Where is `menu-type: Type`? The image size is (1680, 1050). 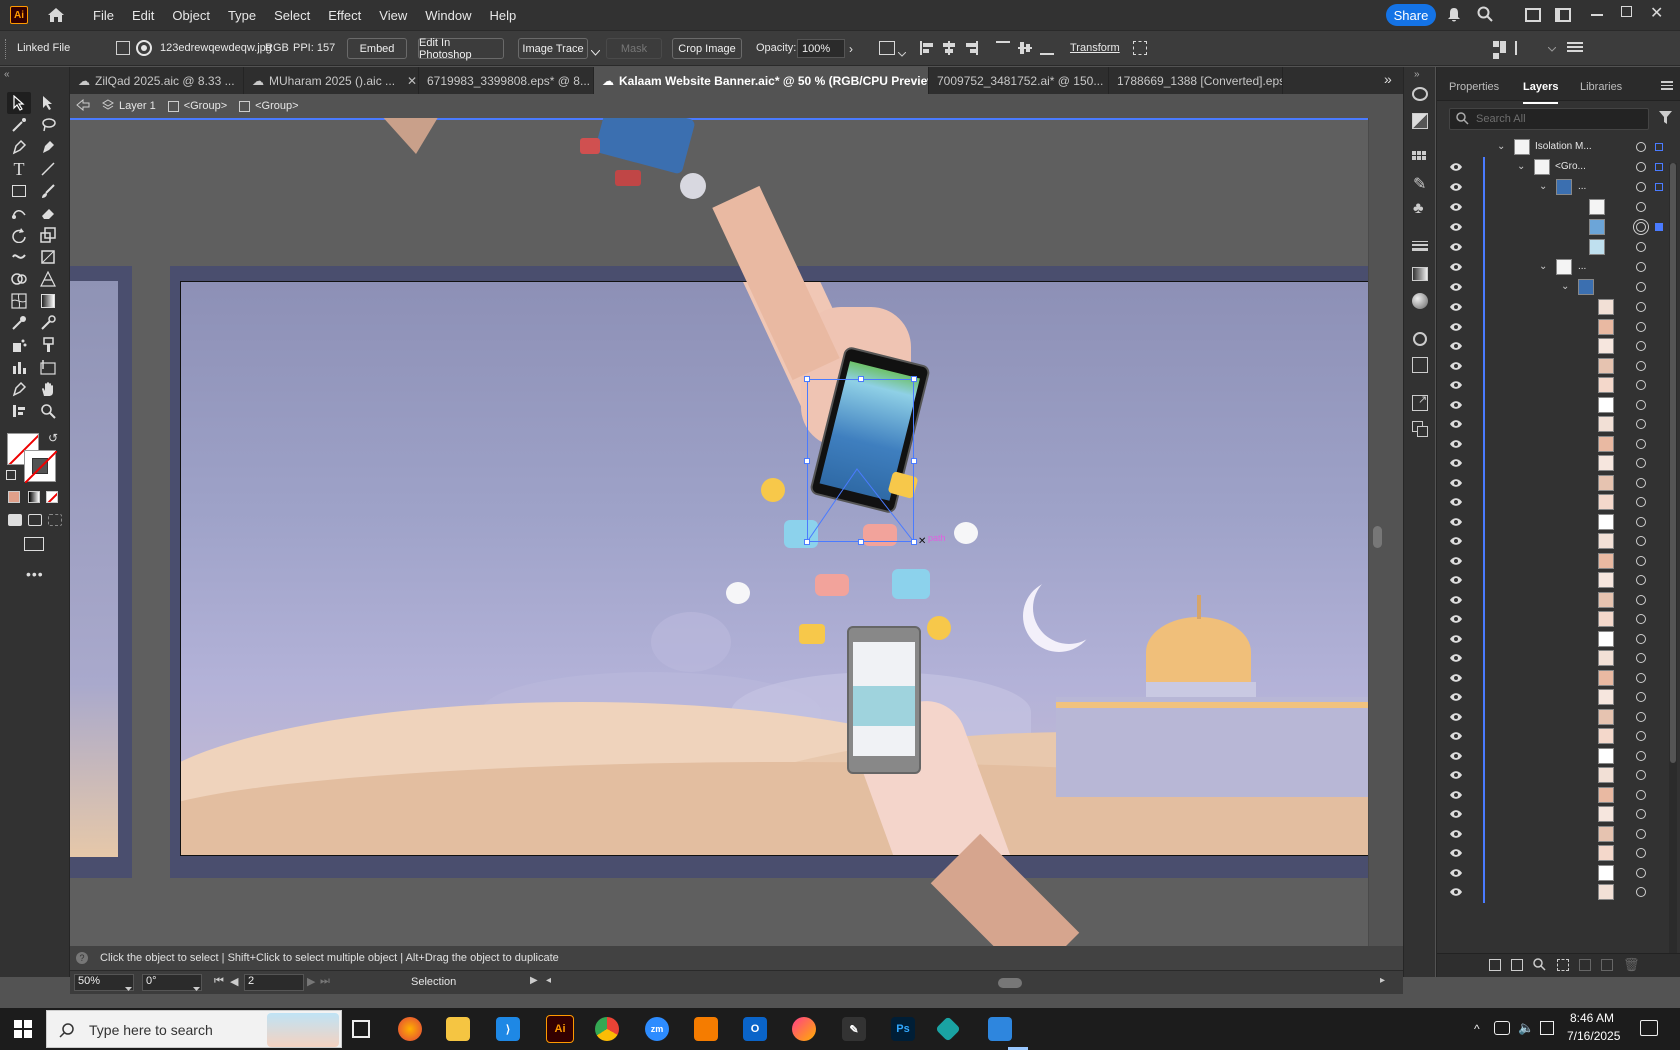 menu-type: Type is located at coordinates (242, 15).